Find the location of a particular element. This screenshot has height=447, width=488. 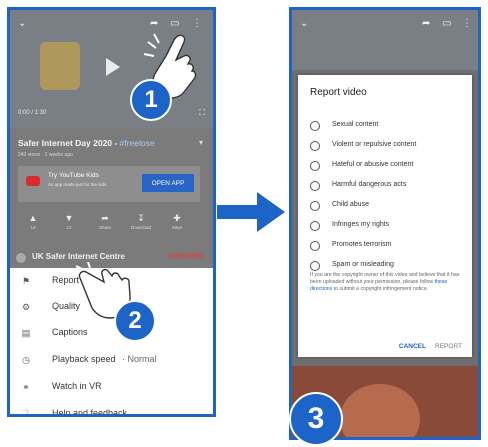

video-title-text: Safer Internet Day 2020 - is located at coordinates (69, 143).